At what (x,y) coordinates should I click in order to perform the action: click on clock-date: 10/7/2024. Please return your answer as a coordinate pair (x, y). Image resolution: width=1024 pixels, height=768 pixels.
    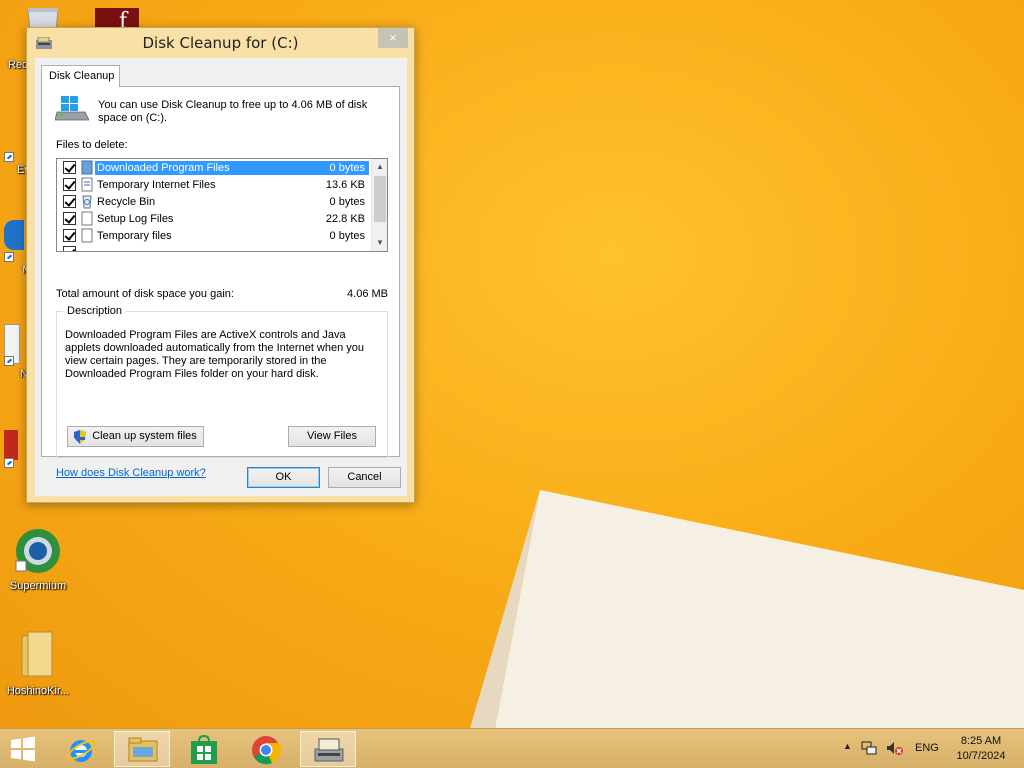
    Looking at the image, I should click on (981, 756).